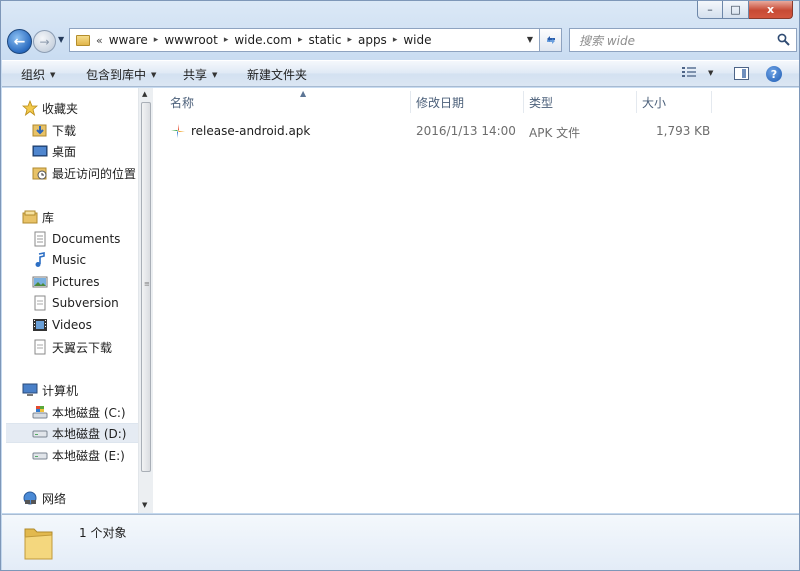 This screenshot has width=800, height=571. Describe the element at coordinates (774, 74) in the screenshot. I see `help-icon: ?` at that location.